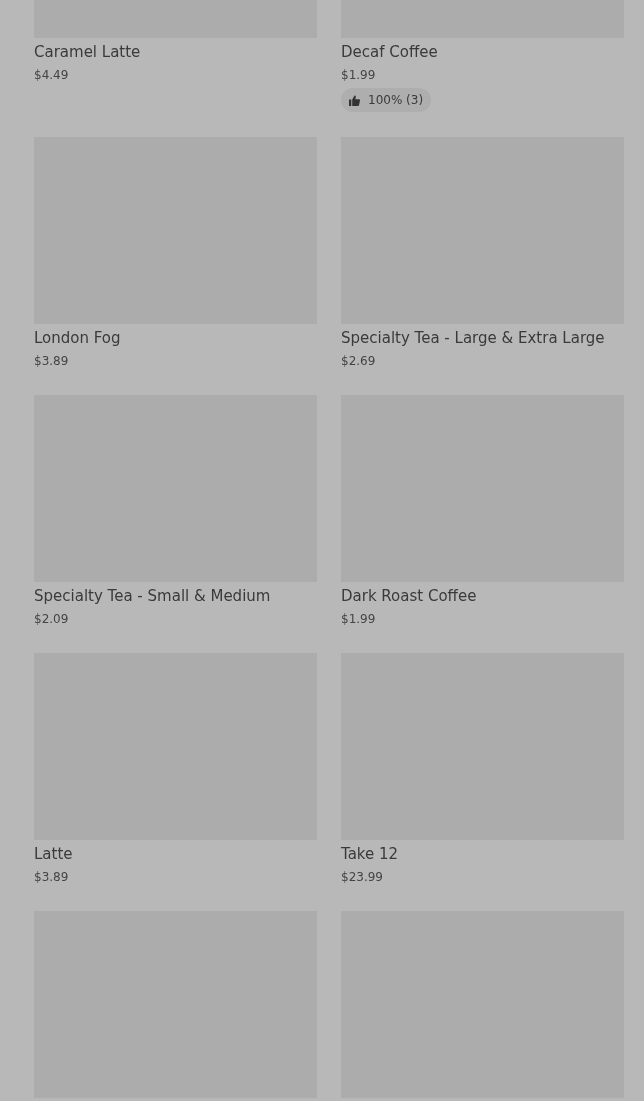 The height and width of the screenshot is (1101, 644). What do you see at coordinates (175, 596) in the screenshot?
I see `product-name: Specialty Tea - Small & Medium` at bounding box center [175, 596].